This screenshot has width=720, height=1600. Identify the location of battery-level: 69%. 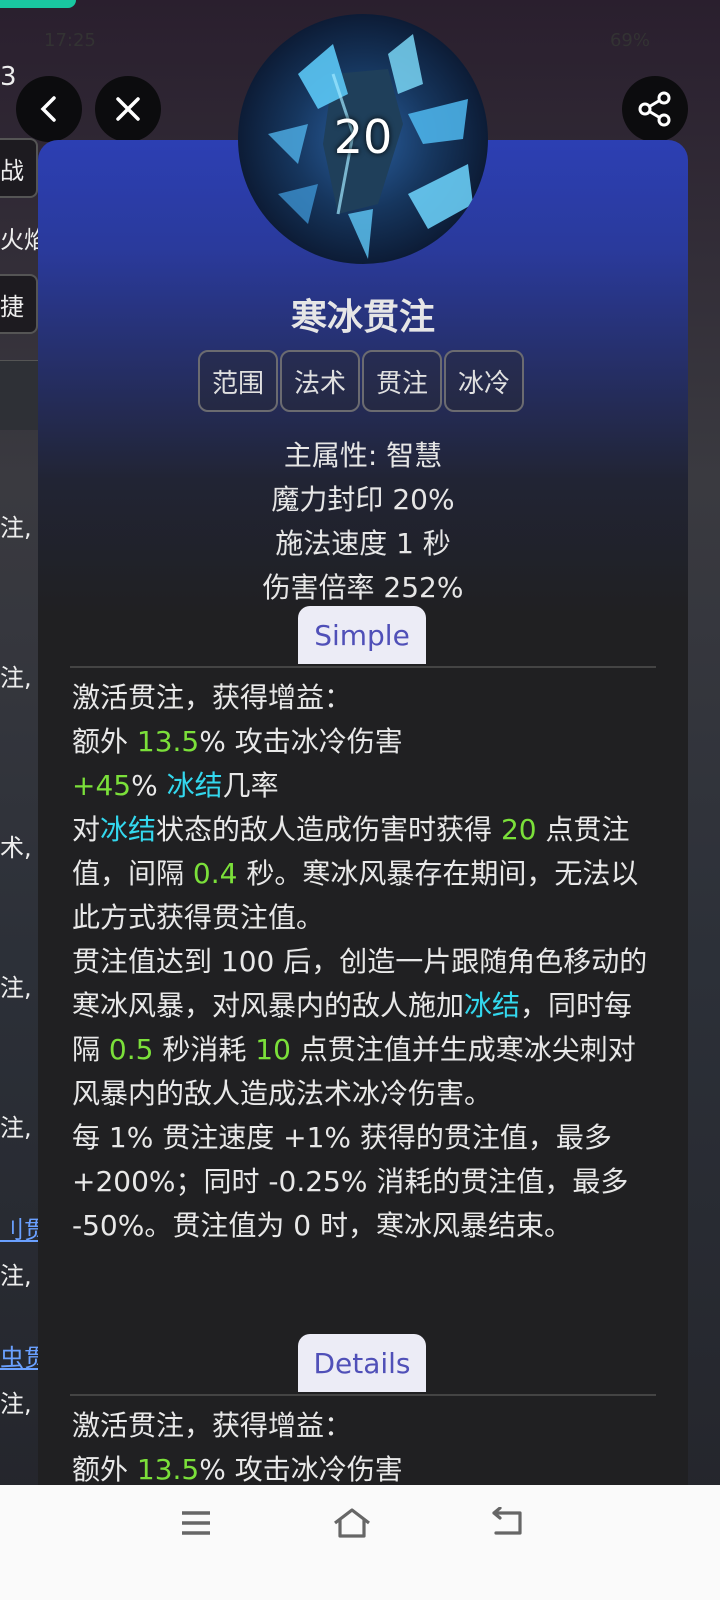
(629, 40).